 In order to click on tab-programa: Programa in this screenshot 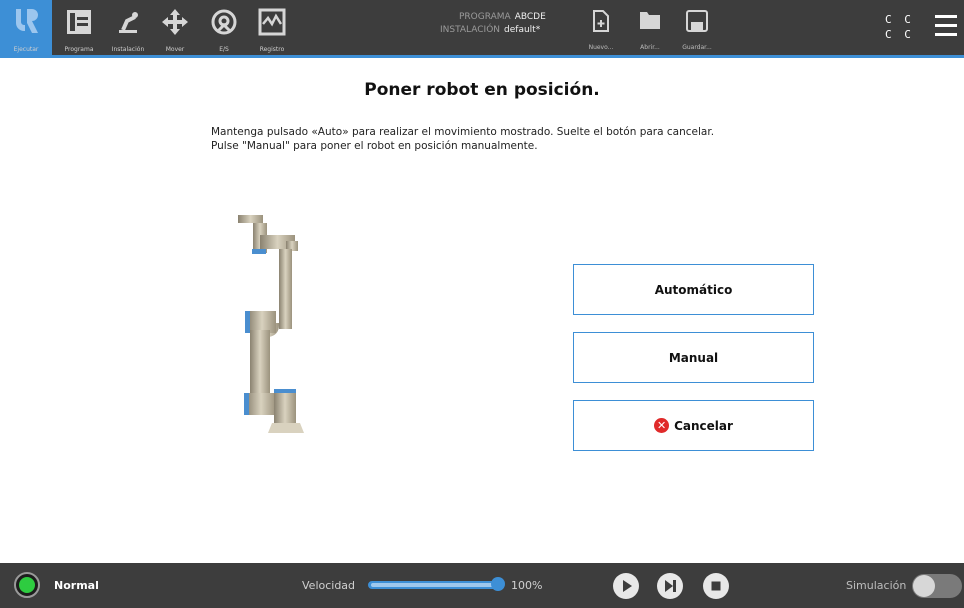, I will do `click(79, 27)`.